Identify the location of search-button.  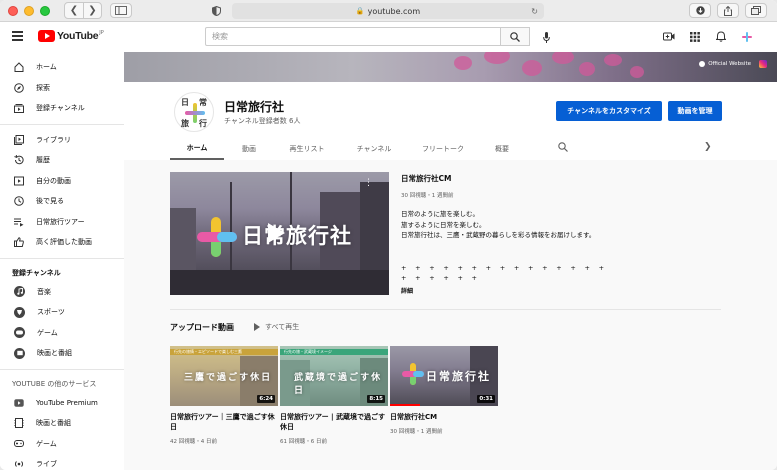
(515, 36).